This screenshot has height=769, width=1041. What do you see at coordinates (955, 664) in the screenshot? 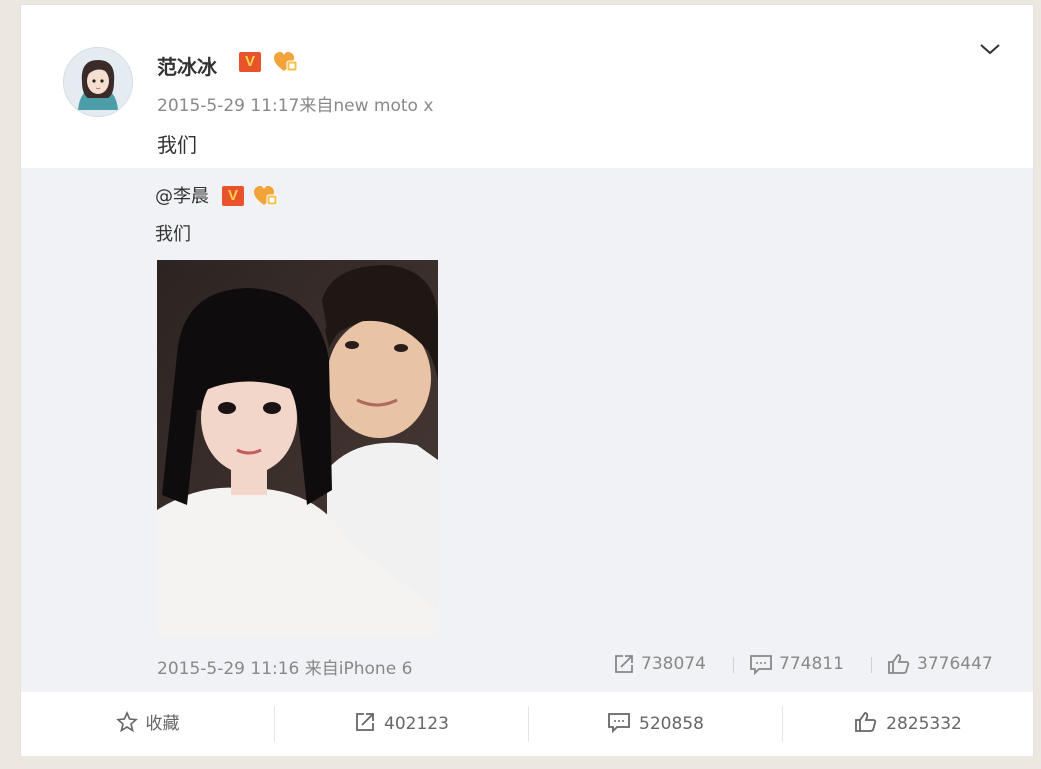
I see `repost-like-count: 3776447` at bounding box center [955, 664].